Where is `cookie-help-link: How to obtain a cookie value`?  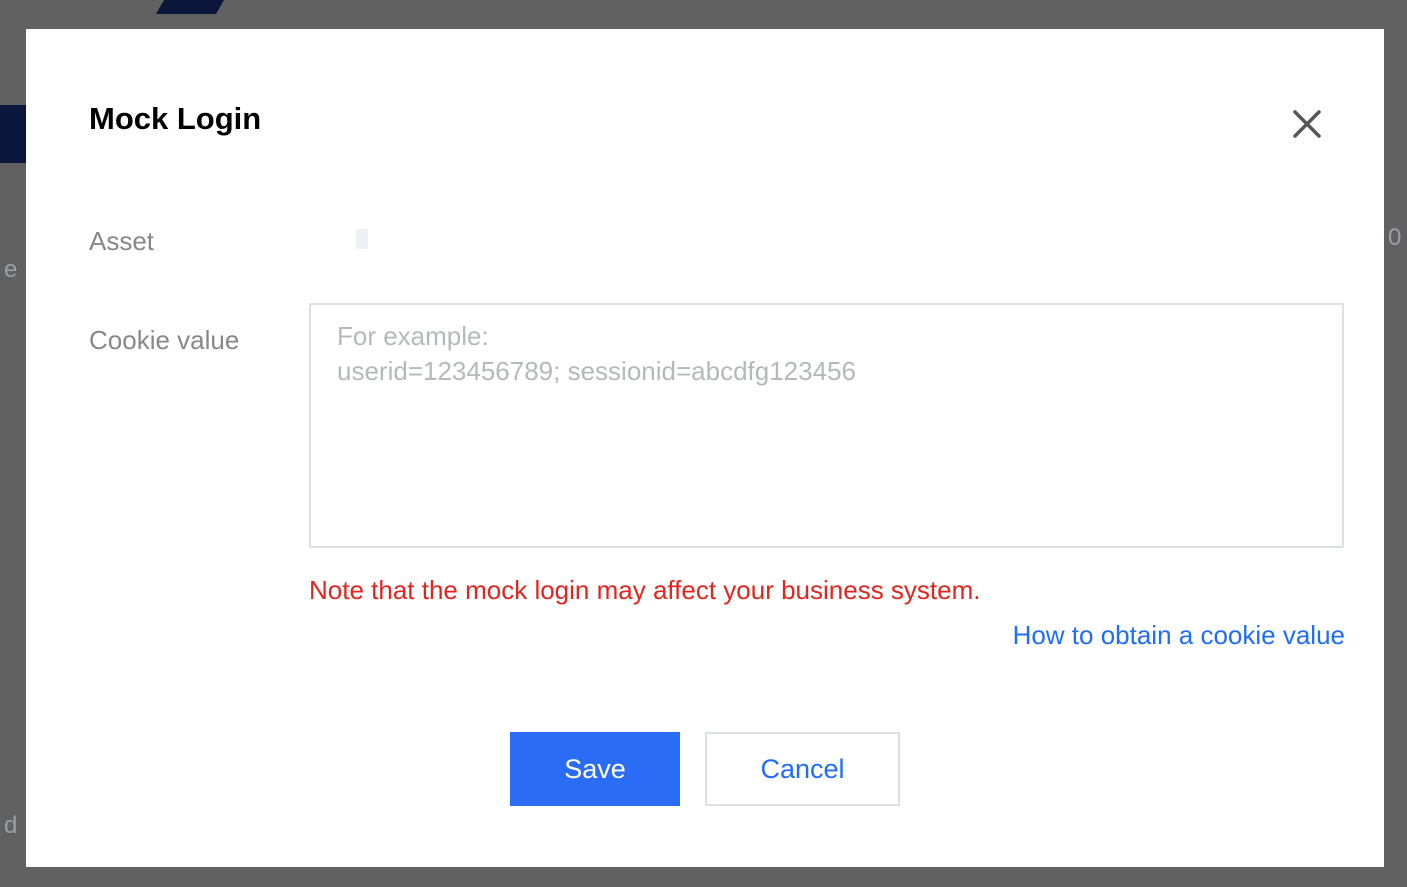
cookie-help-link: How to obtain a cookie value is located at coordinates (1179, 635).